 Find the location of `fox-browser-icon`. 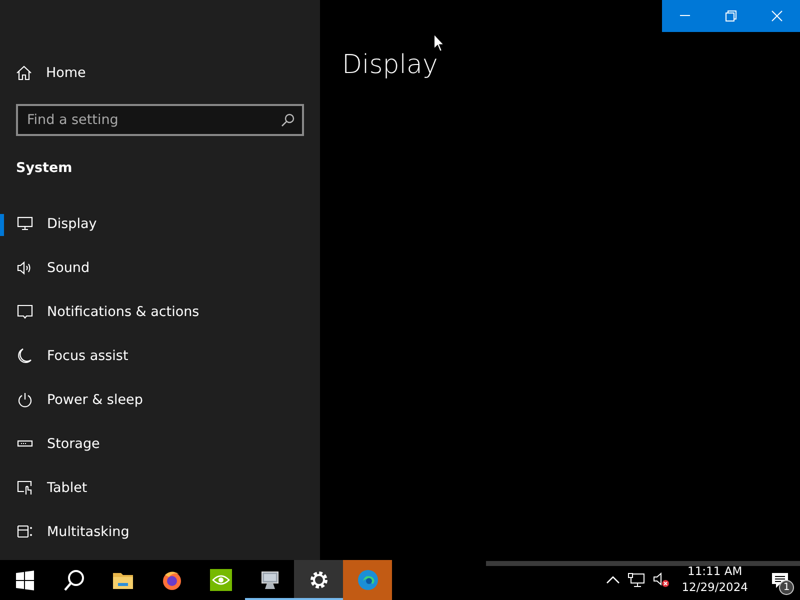

fox-browser-icon is located at coordinates (171, 580).